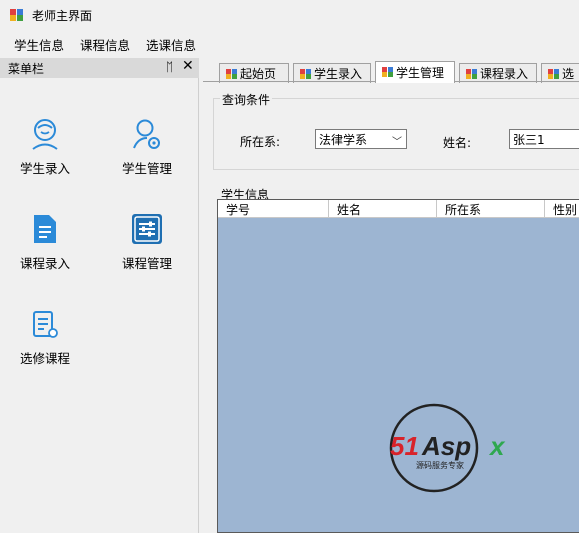 Image resolution: width=579 pixels, height=533 pixels. I want to click on tab-label: 学生录入, so click(338, 74).